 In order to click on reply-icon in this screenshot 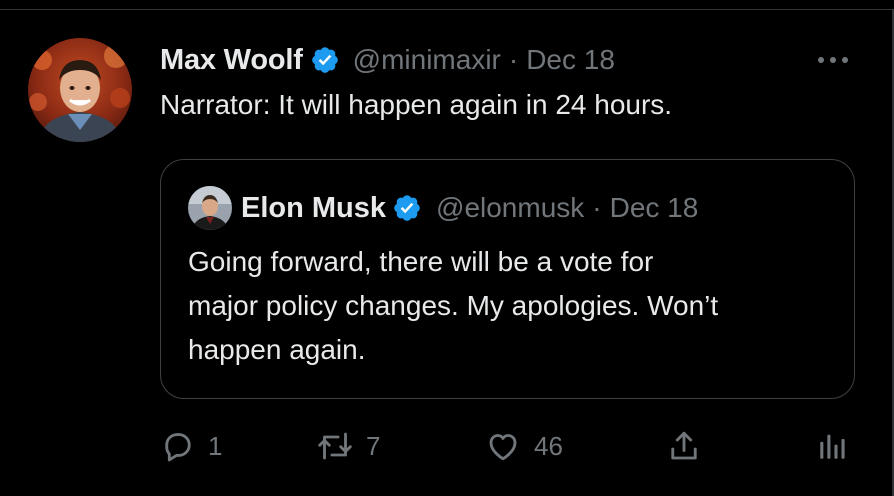, I will do `click(178, 446)`.